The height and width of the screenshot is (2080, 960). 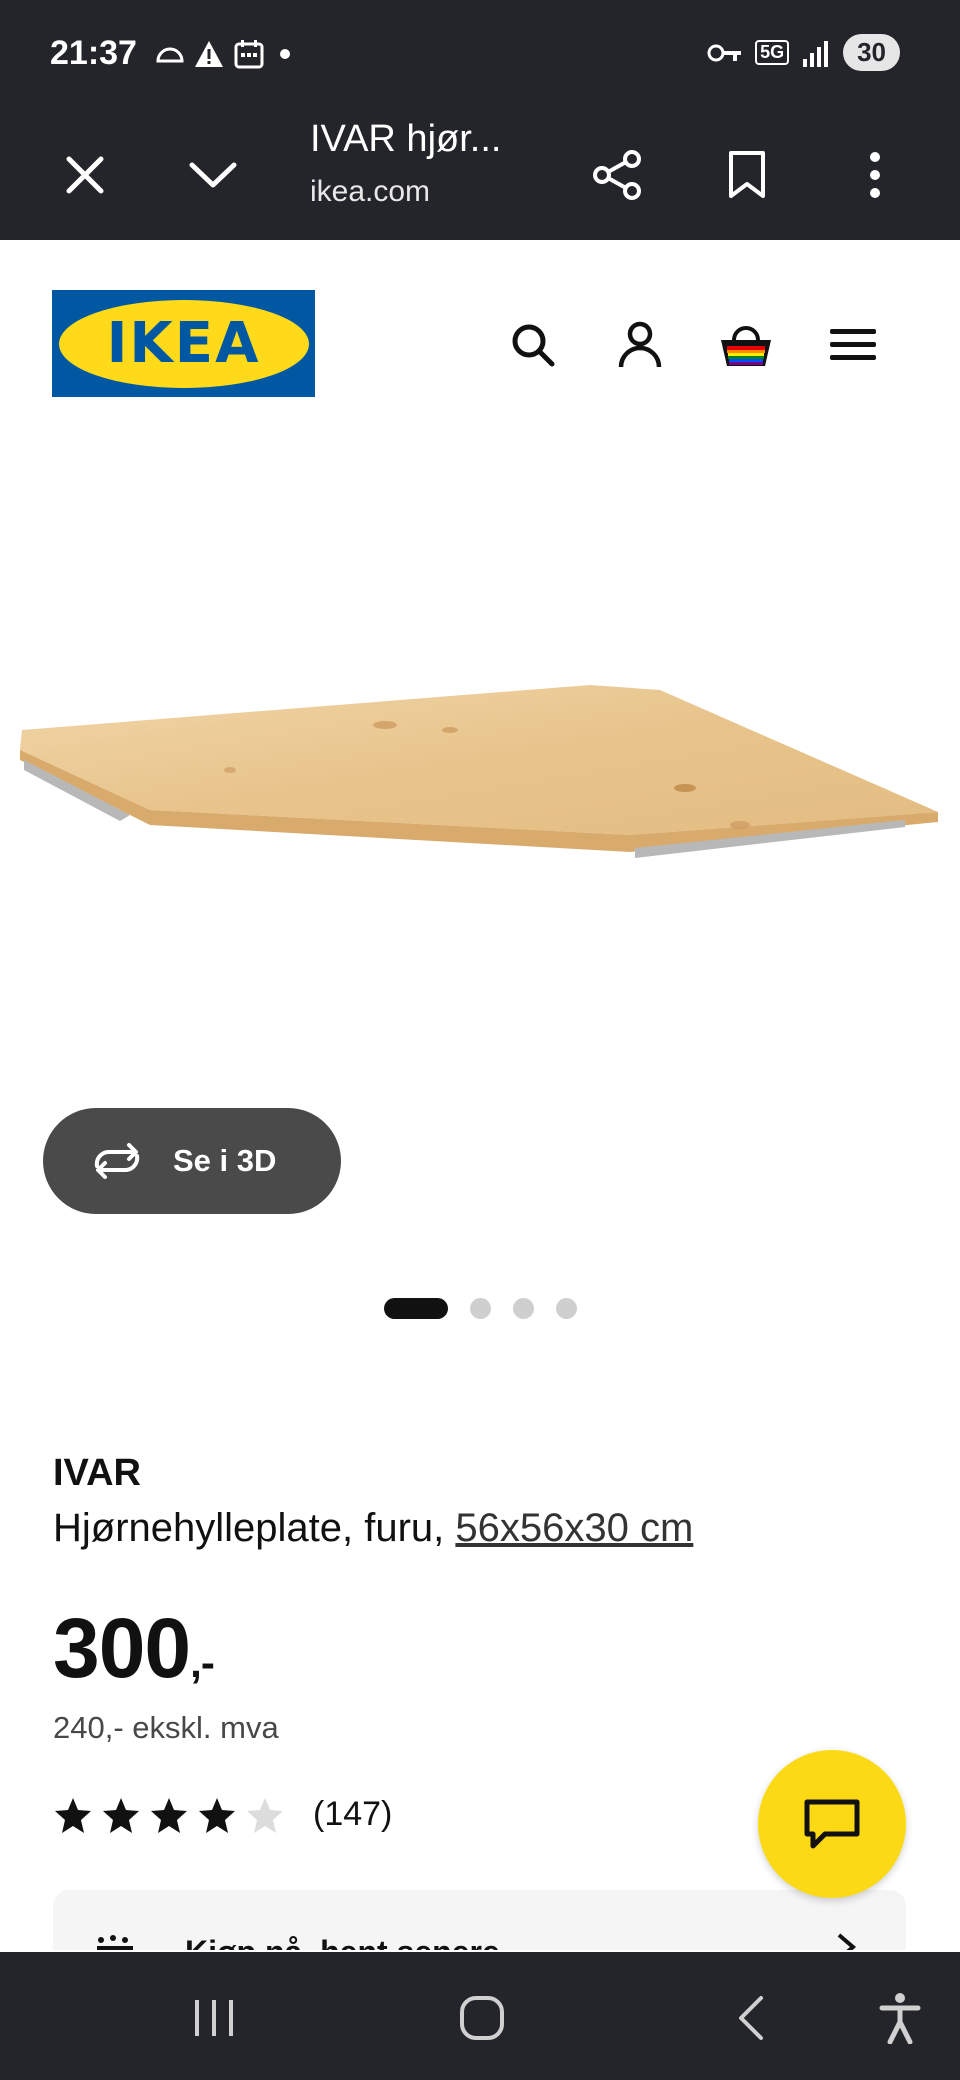 I want to click on status-right-icons: 5G 30, so click(x=803, y=52).